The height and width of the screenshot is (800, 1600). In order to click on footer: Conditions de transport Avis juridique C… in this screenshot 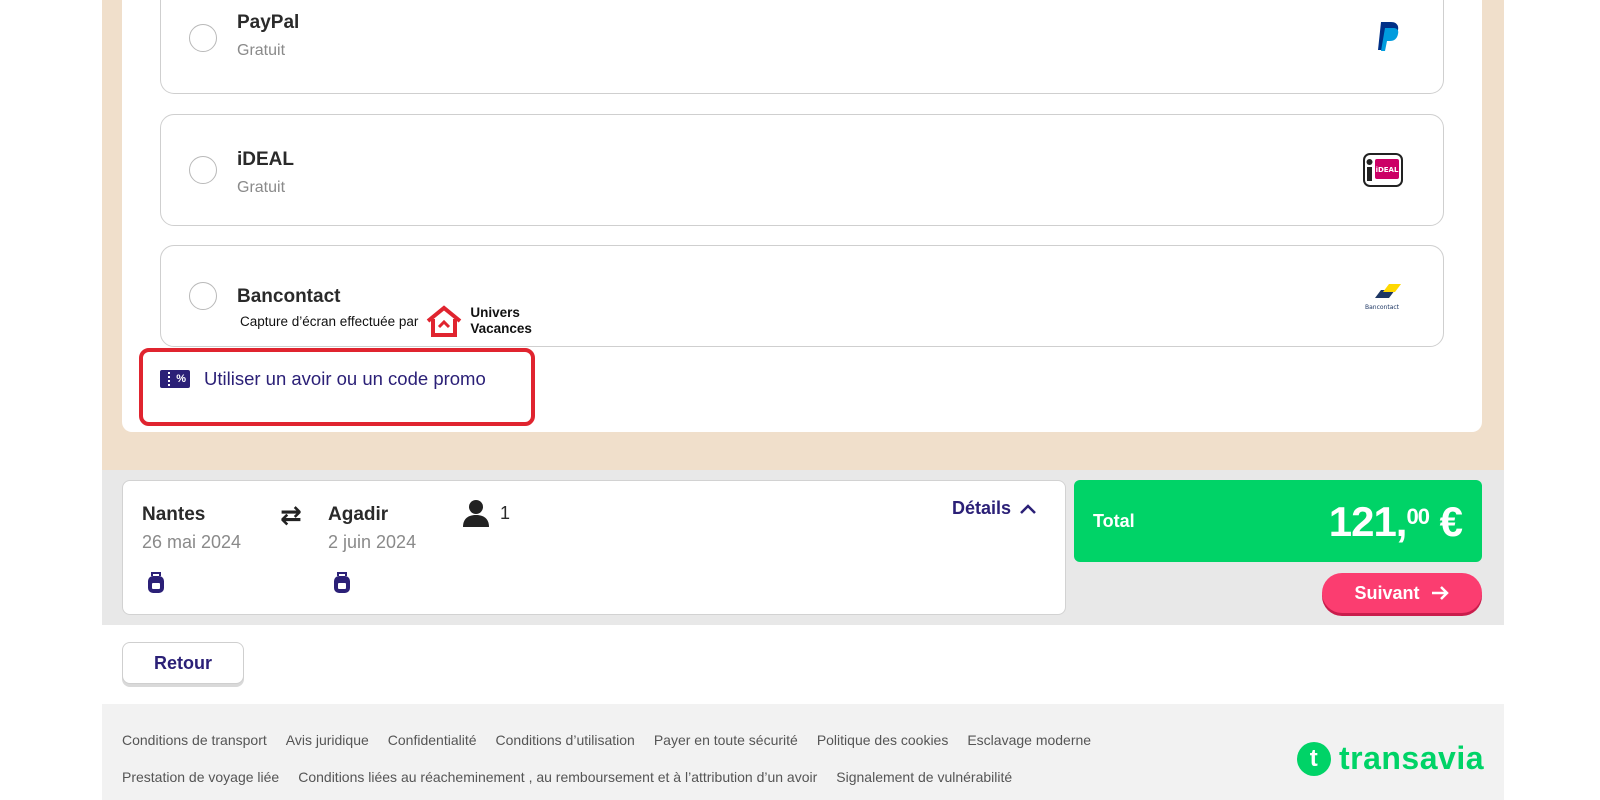, I will do `click(803, 752)`.